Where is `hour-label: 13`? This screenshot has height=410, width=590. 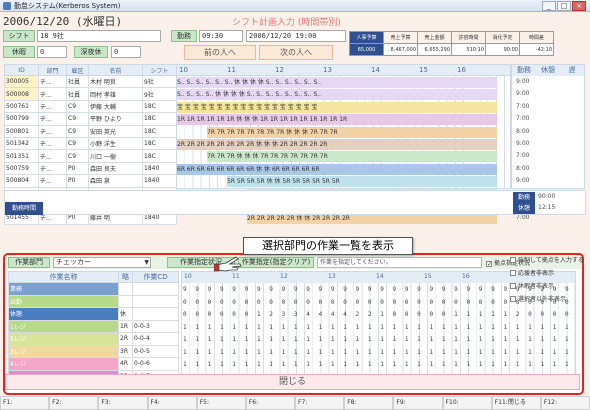 hour-label: 13 is located at coordinates (327, 70).